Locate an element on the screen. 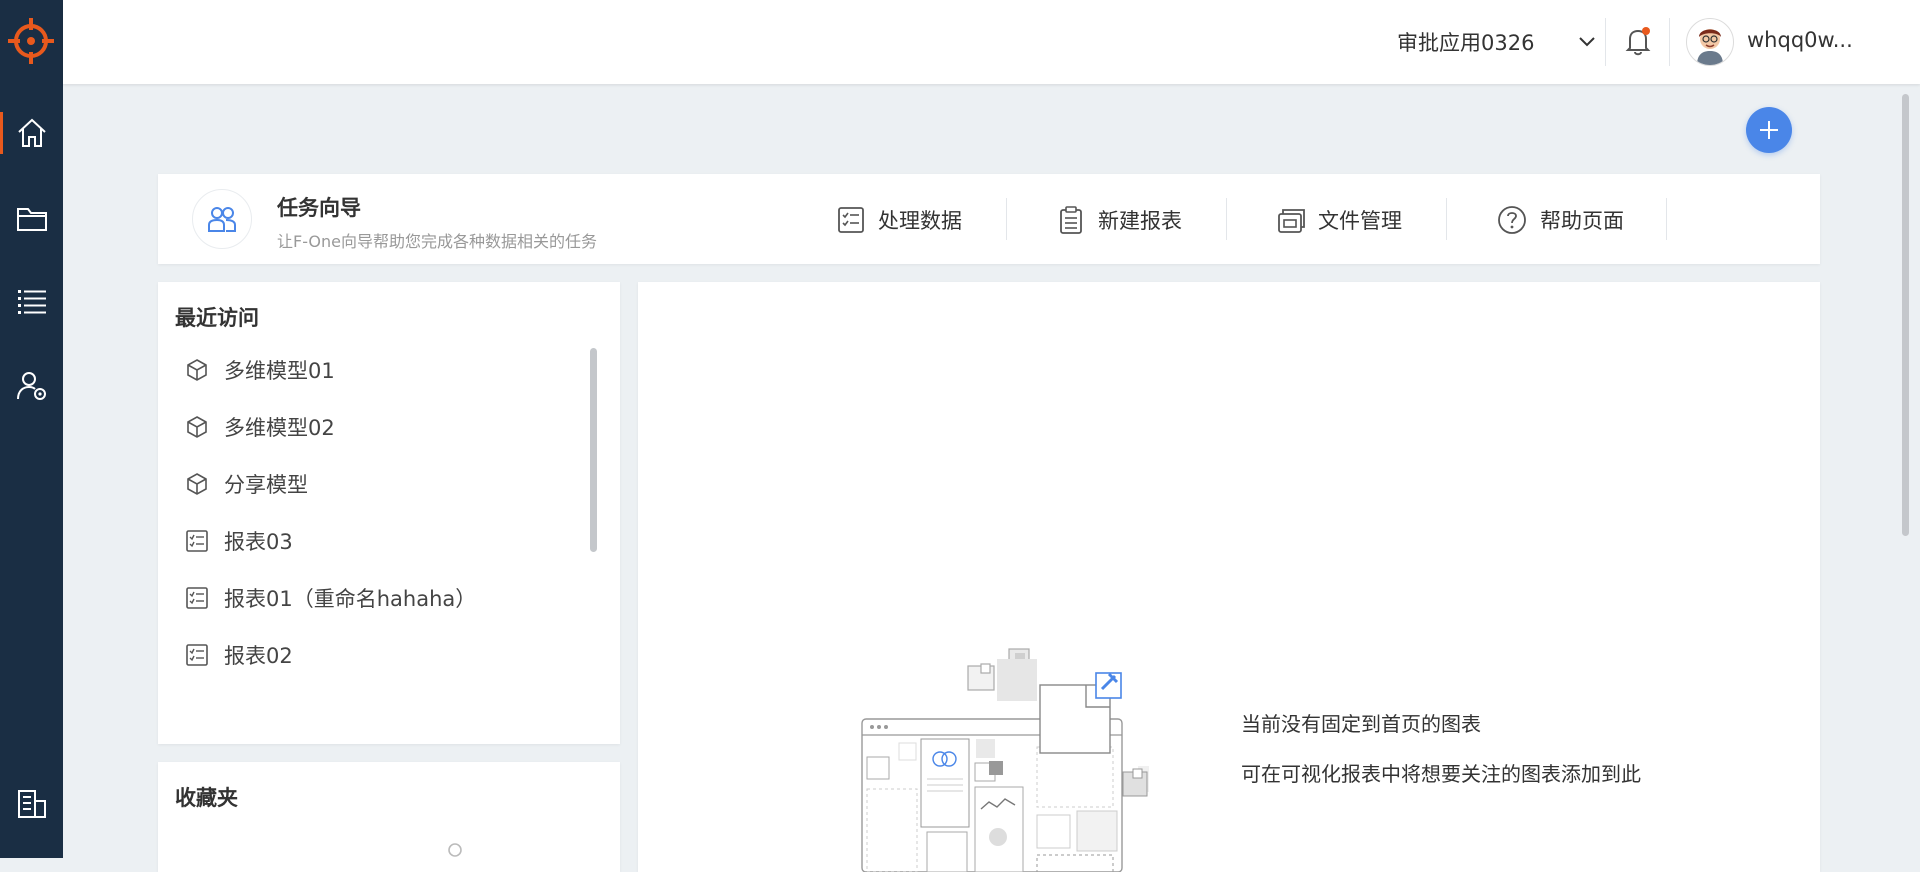 This screenshot has width=1920, height=872. users-icon is located at coordinates (222, 219).